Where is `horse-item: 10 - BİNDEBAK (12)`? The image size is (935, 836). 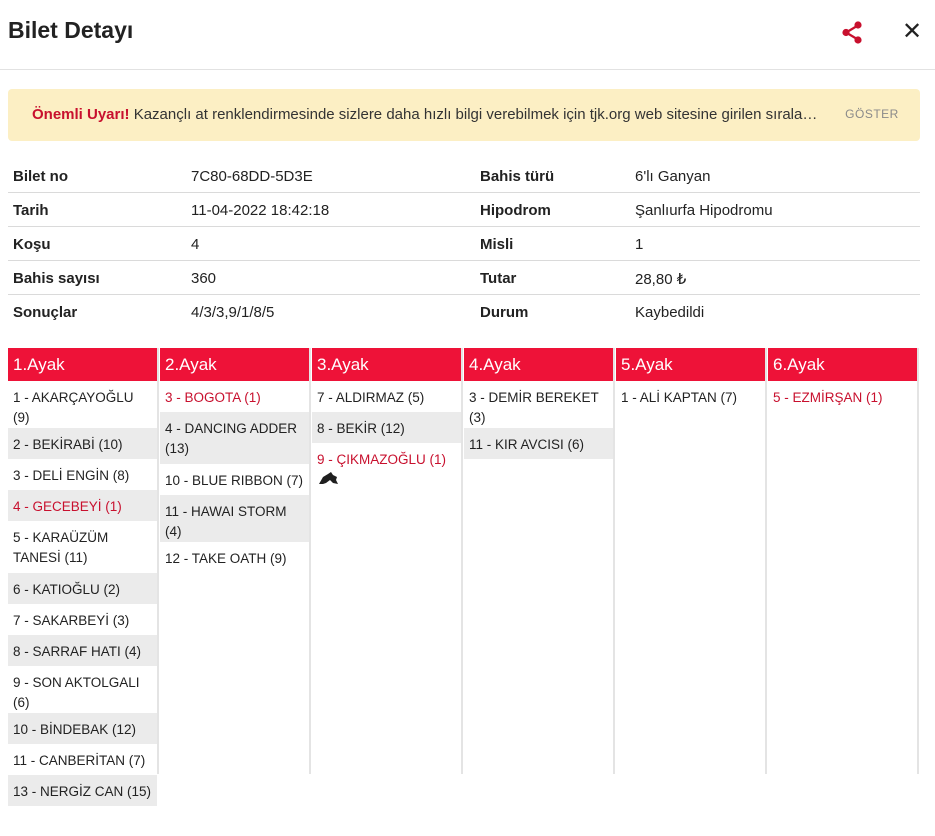
horse-item: 10 - BİNDEBAK (12) is located at coordinates (82, 728).